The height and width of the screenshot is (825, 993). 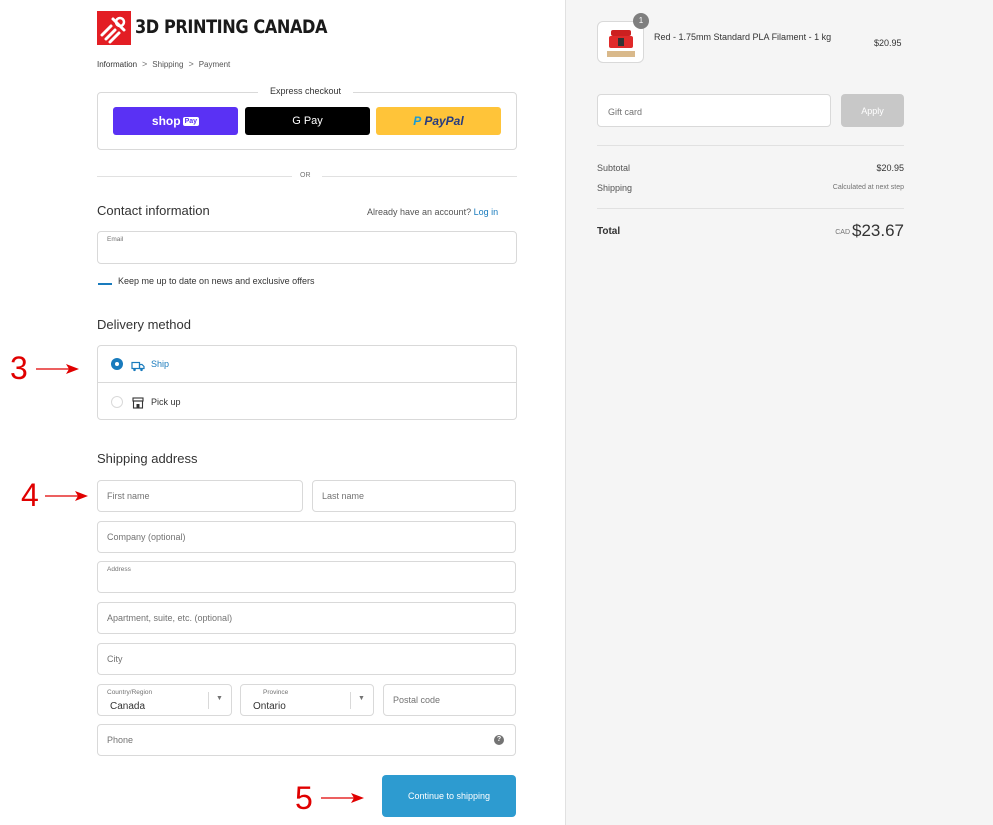 I want to click on subtotal-value: $20.95, so click(x=890, y=168).